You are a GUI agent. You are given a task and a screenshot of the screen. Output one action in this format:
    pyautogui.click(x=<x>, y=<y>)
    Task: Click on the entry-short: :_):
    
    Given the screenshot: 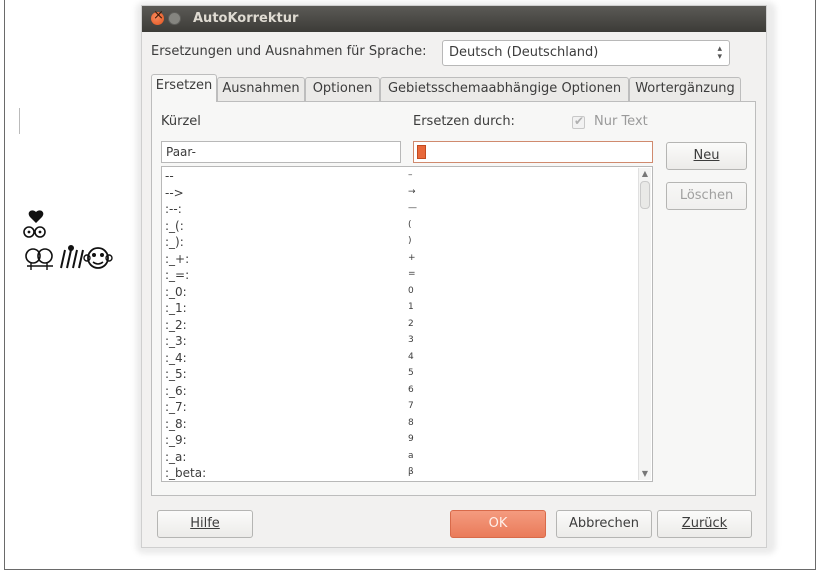 What is the action you would take?
    pyautogui.click(x=174, y=242)
    